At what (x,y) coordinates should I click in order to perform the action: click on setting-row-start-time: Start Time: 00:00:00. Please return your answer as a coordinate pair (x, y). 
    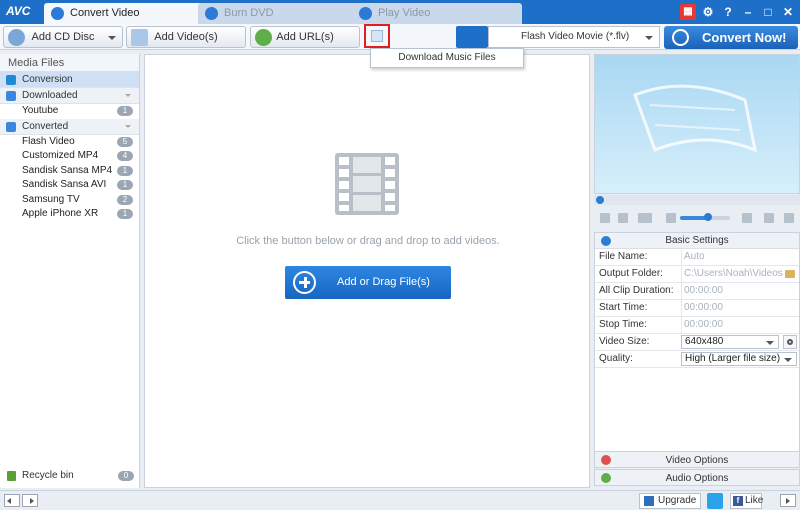
    Looking at the image, I should click on (697, 308).